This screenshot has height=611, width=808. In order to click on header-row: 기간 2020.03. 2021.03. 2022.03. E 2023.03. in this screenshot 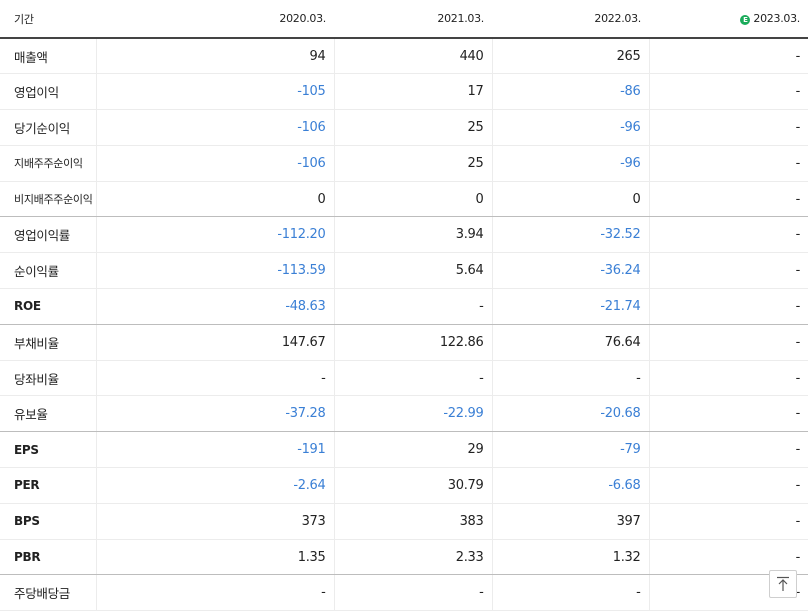, I will do `click(404, 19)`.